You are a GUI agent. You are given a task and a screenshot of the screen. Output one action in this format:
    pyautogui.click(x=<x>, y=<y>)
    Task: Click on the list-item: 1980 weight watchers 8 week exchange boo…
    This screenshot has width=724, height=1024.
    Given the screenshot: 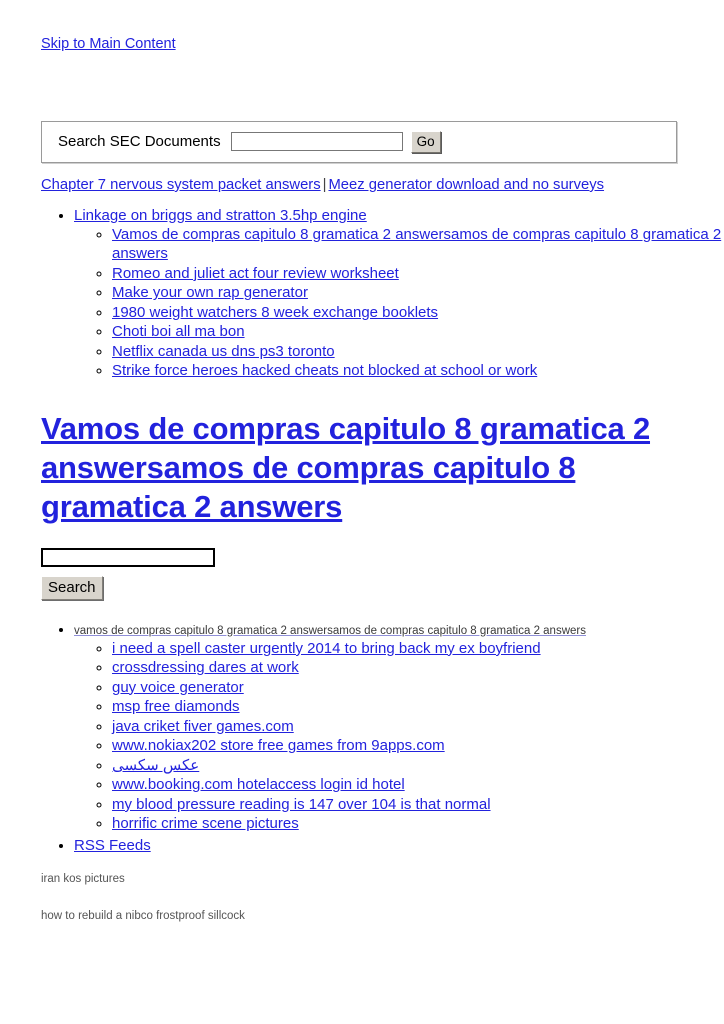 What is the action you would take?
    pyautogui.click(x=418, y=313)
    